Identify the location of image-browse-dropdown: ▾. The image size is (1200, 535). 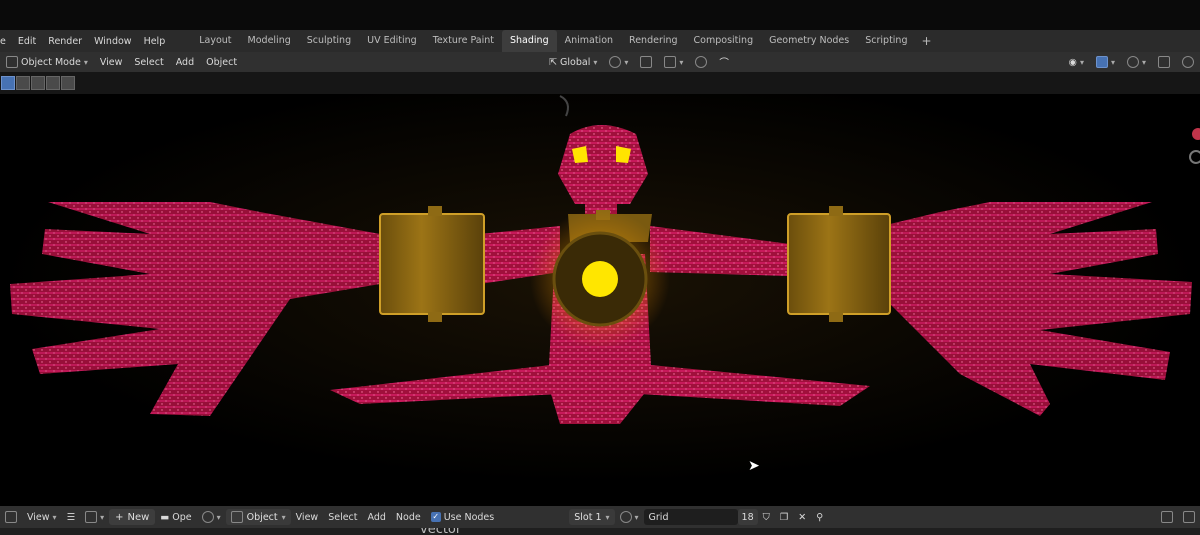
(94, 517).